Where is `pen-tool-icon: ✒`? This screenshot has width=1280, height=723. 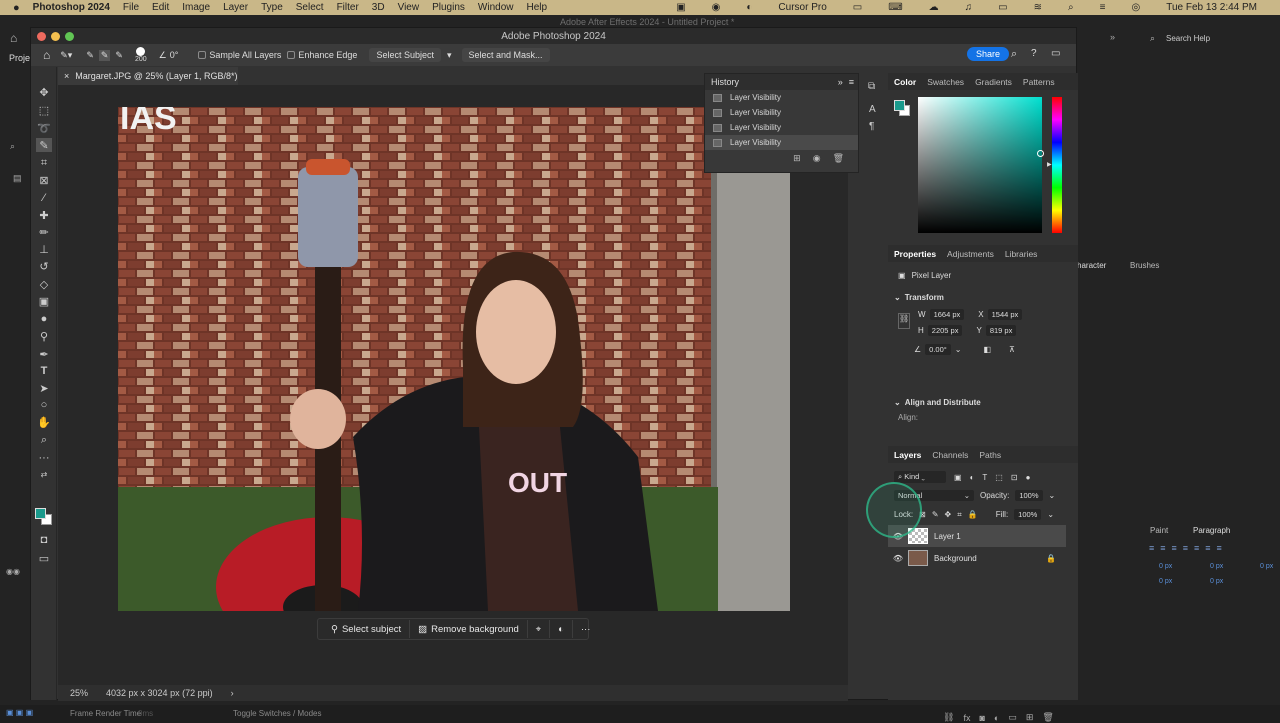
pen-tool-icon: ✒ is located at coordinates (44, 354).